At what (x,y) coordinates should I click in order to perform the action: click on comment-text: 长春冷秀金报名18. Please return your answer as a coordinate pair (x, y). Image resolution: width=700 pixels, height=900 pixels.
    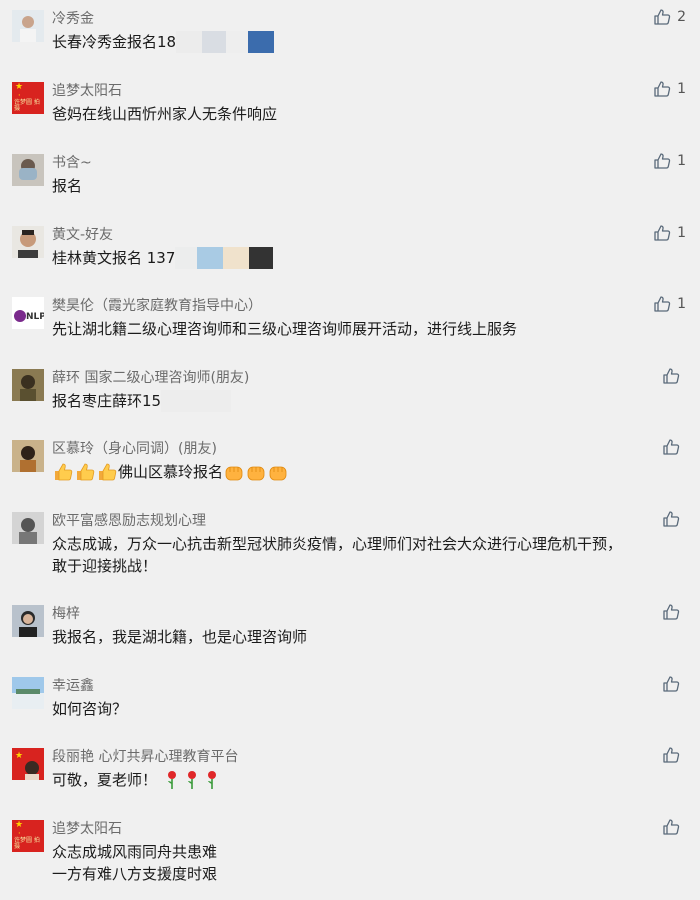
    Looking at the image, I should click on (163, 42).